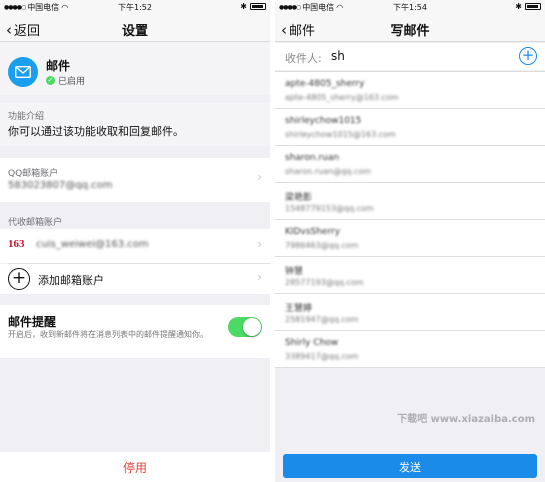 The image size is (545, 482). What do you see at coordinates (299, 198) in the screenshot?
I see `contact-name: 梁艳影` at bounding box center [299, 198].